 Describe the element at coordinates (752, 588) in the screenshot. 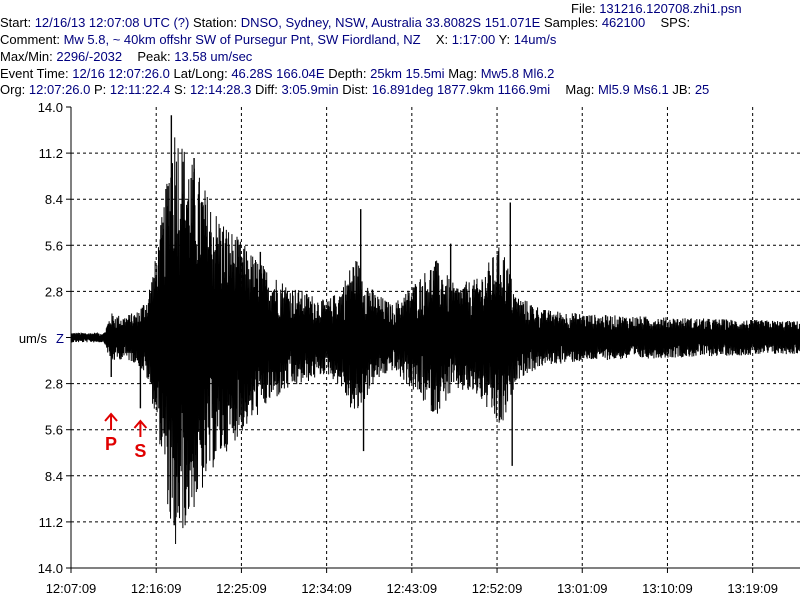

I see `x-tick-label: 13:19:09` at that location.